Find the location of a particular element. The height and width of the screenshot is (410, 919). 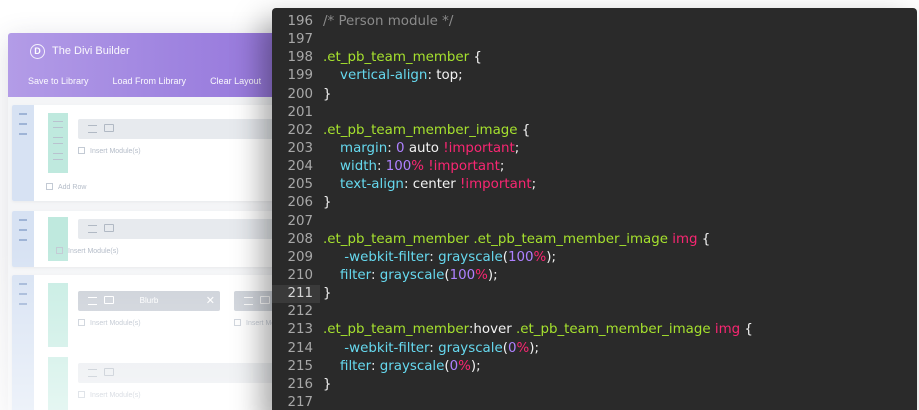

code-line: 203 margin: 0 auto !important; is located at coordinates (594, 149).